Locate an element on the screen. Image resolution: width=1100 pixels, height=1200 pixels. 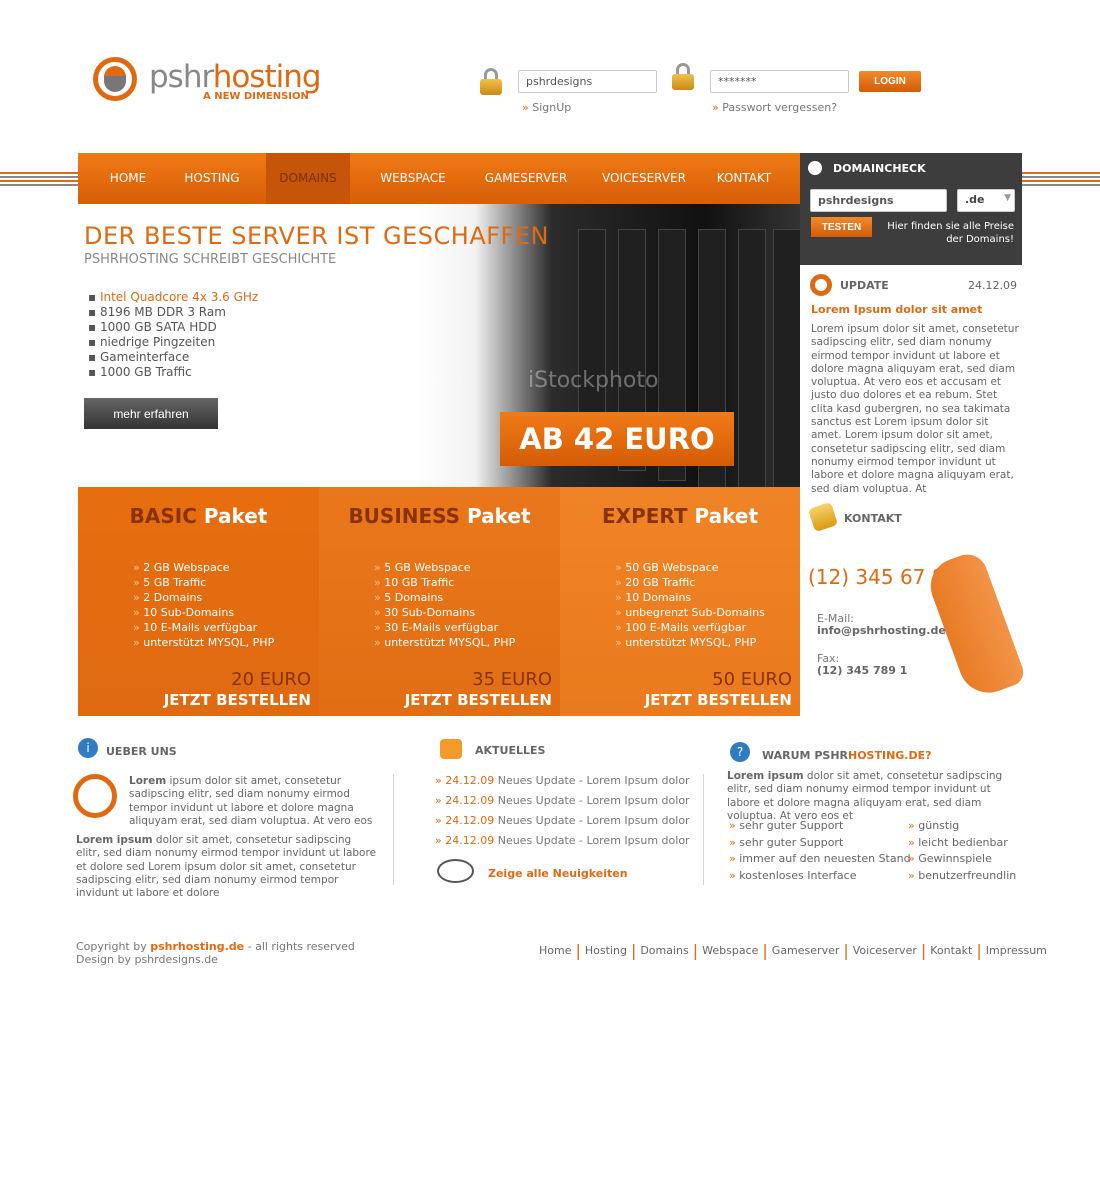
feature-item: Intel Quadcore 4x 3.6 GHz is located at coordinates (173, 297).